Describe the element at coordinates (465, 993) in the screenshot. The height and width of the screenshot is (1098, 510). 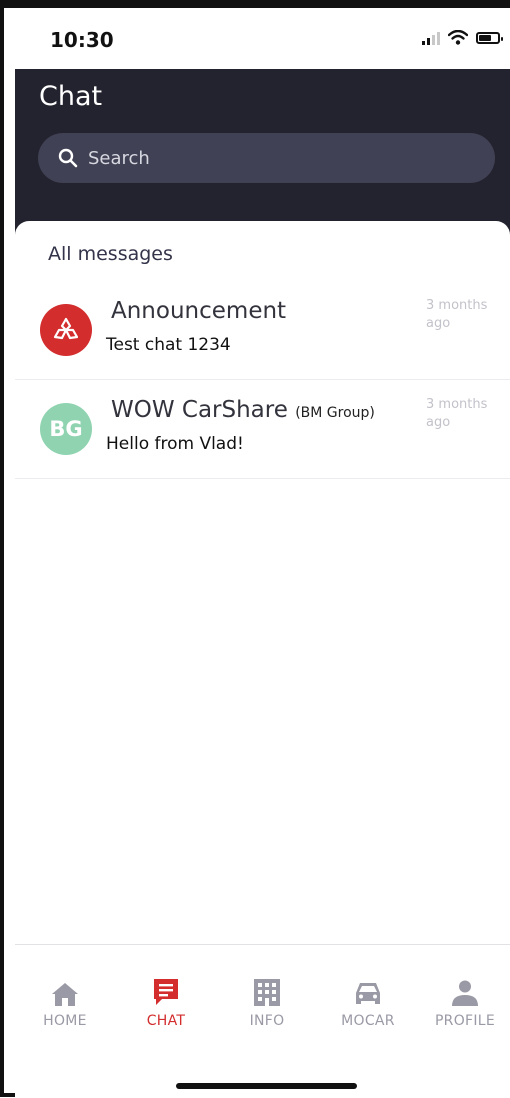
I see `profile-icon` at that location.